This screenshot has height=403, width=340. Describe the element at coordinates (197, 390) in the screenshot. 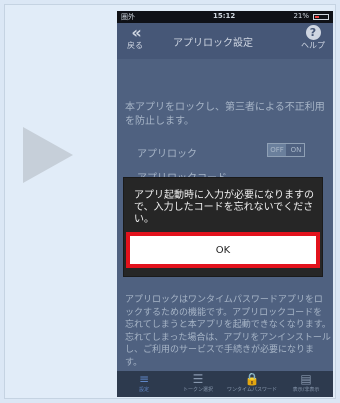

I see `tab-label: トークン選択` at that location.